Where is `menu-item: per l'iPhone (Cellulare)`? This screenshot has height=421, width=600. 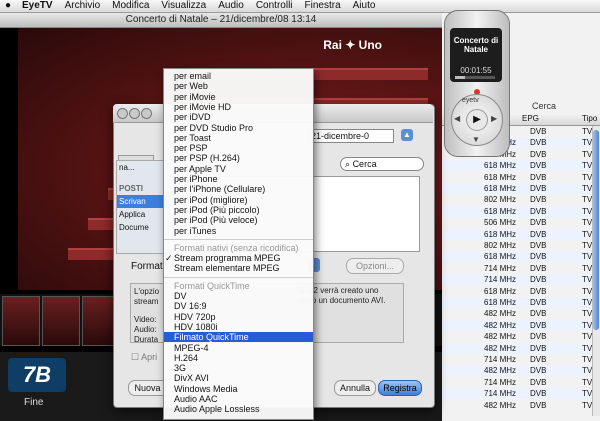
menu-item: per l'iPhone (Cellulare) is located at coordinates (238, 189).